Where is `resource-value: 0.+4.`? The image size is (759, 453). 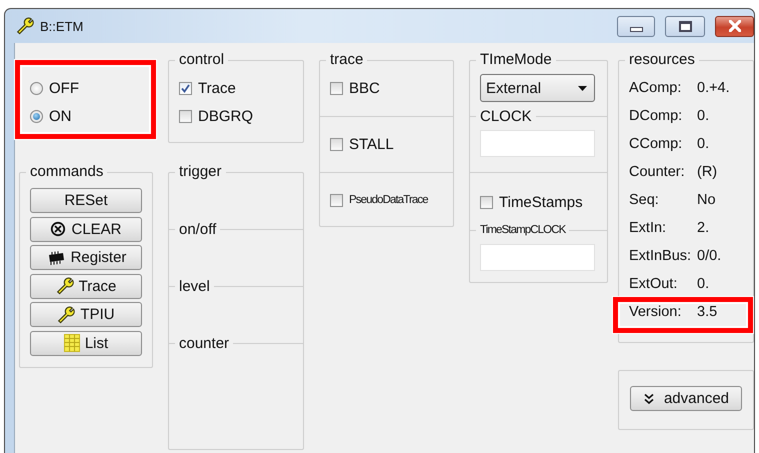
resource-value: 0.+4. is located at coordinates (713, 88).